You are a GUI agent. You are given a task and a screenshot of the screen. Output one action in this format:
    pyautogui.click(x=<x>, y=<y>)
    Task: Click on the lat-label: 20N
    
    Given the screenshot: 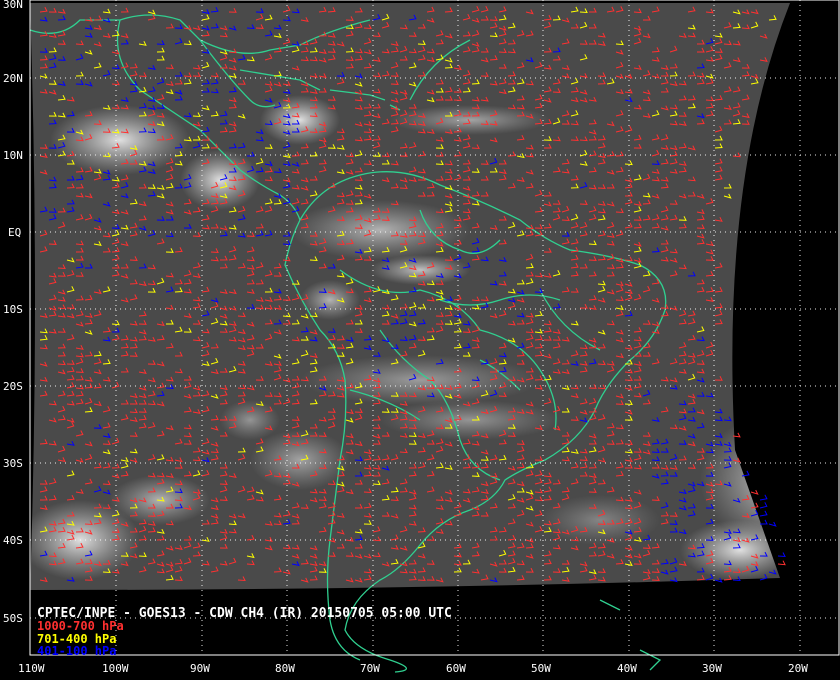 What is the action you would take?
    pyautogui.click(x=13, y=78)
    